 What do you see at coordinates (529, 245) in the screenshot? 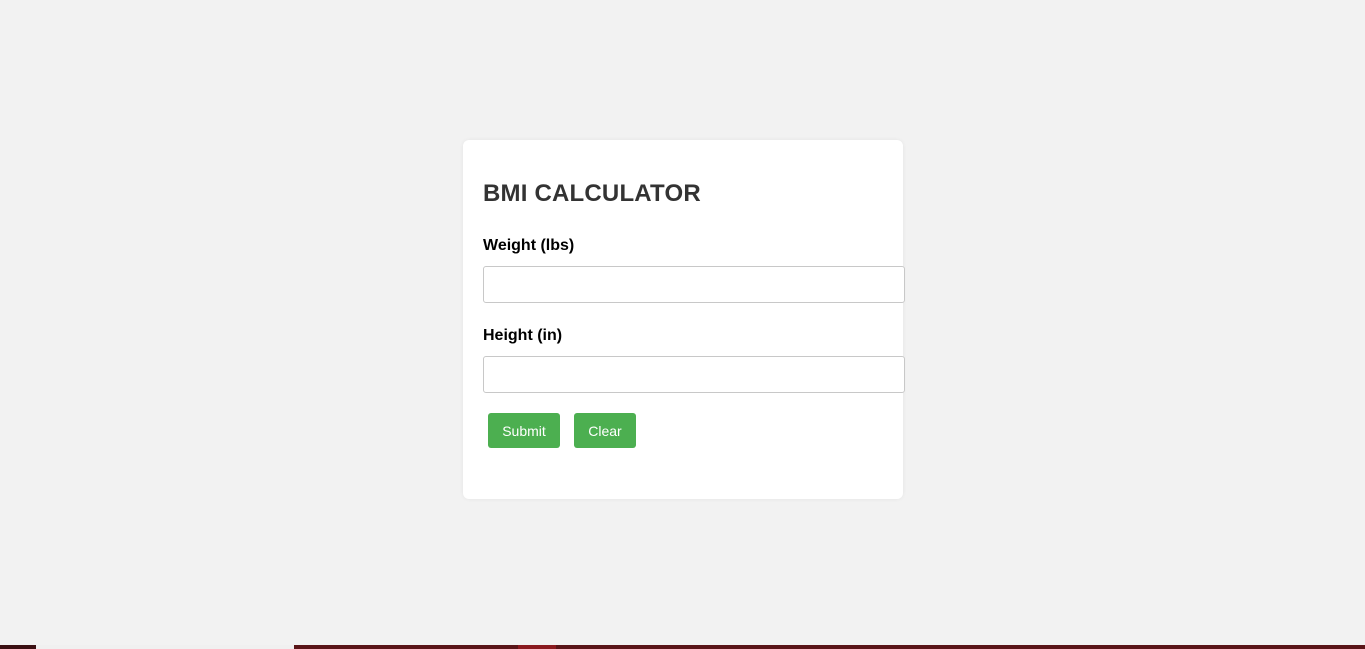
I see `weight-label: Weight (lbs)` at bounding box center [529, 245].